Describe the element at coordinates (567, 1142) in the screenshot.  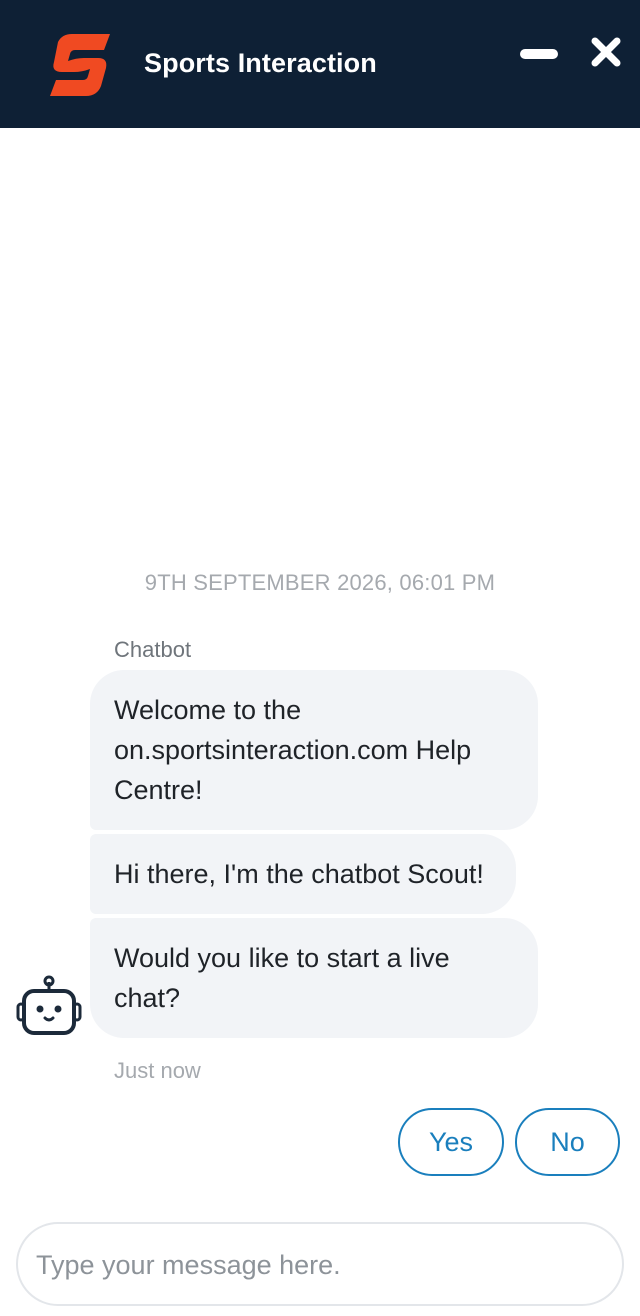
I see `quick-reply-no-button: No` at that location.